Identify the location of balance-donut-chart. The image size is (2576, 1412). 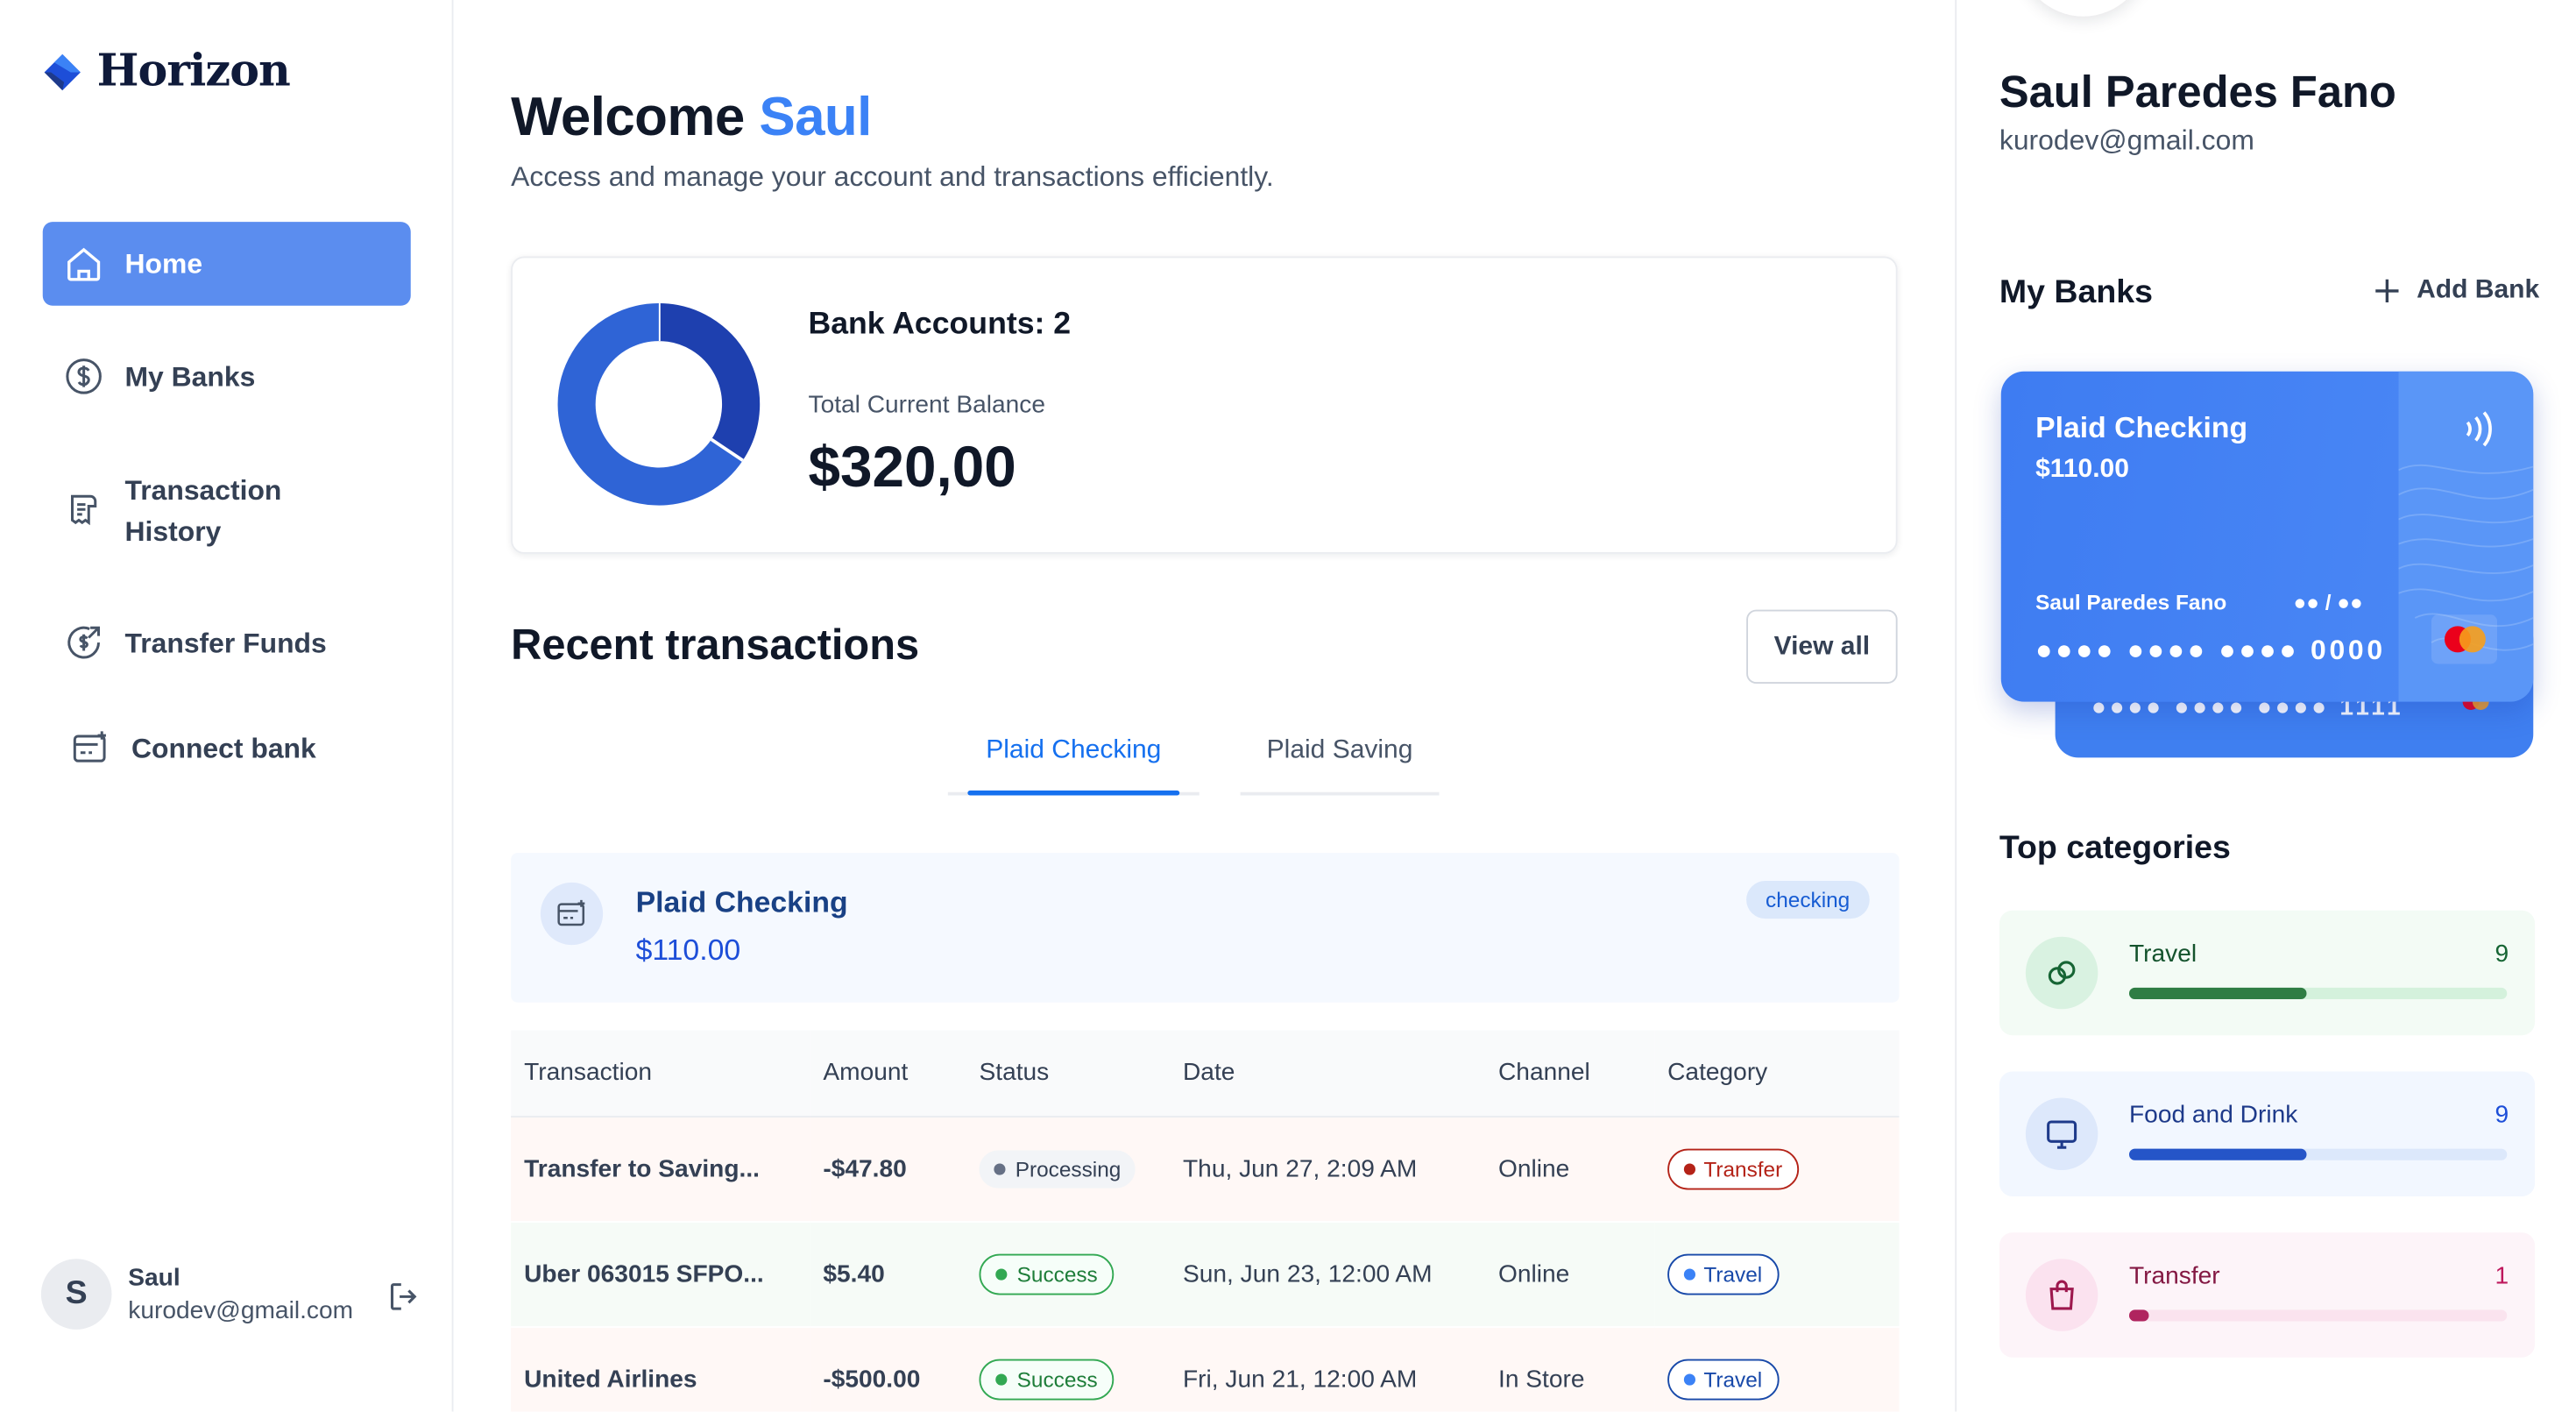
(659, 404).